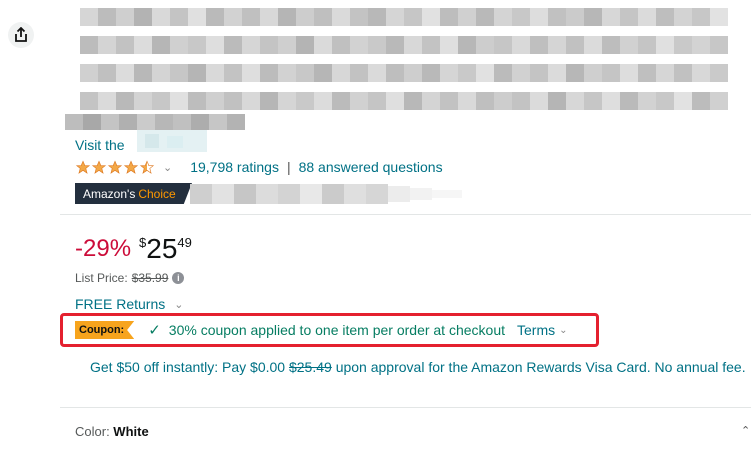 The image size is (751, 450). Describe the element at coordinates (103, 248) in the screenshot. I see `discount-percent: -29%` at that location.